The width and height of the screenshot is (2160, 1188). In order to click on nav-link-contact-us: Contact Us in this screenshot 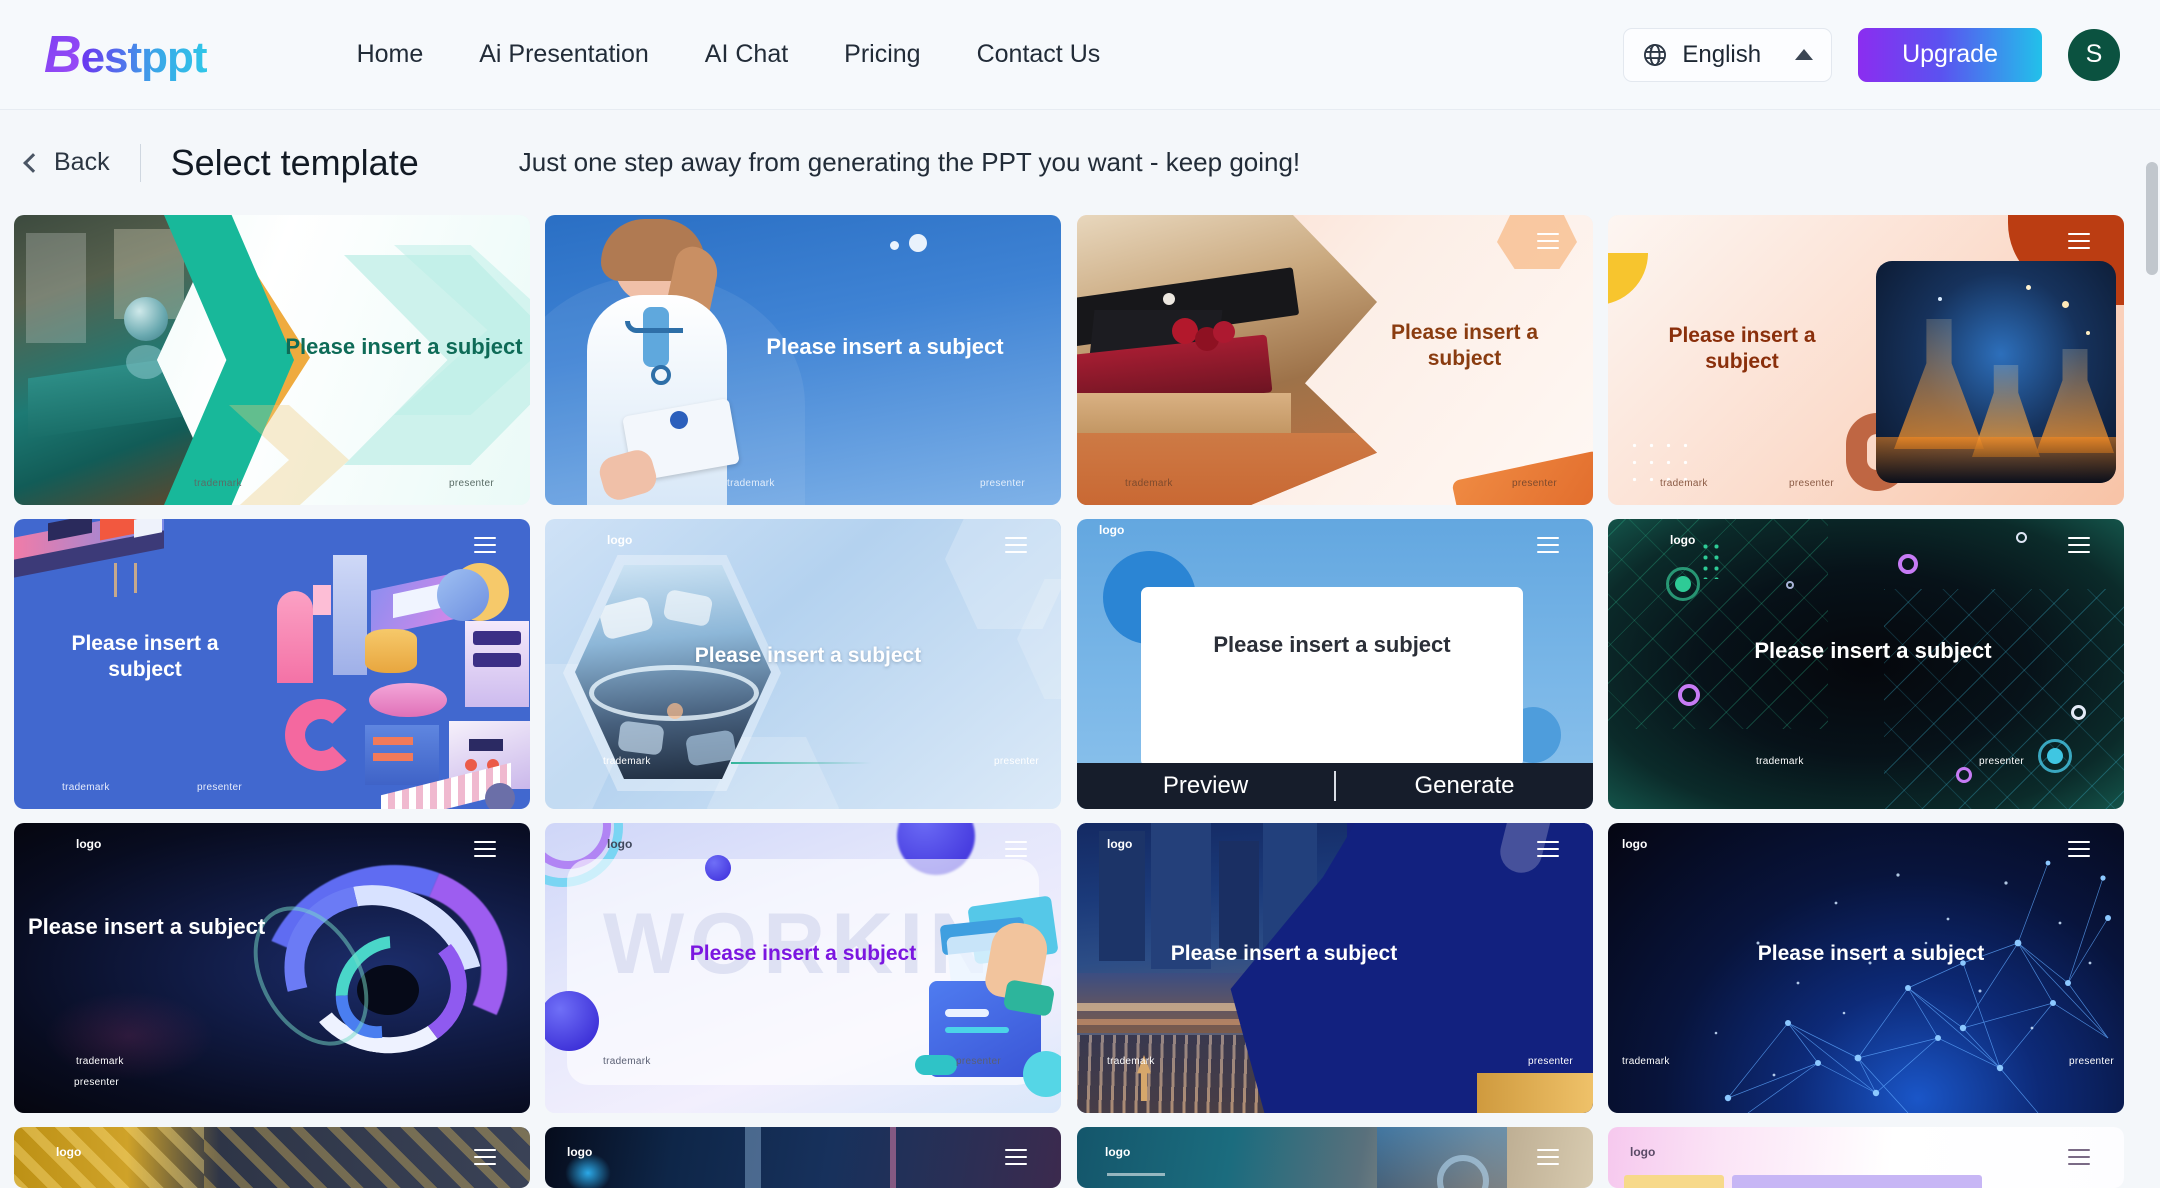, I will do `click(1039, 54)`.